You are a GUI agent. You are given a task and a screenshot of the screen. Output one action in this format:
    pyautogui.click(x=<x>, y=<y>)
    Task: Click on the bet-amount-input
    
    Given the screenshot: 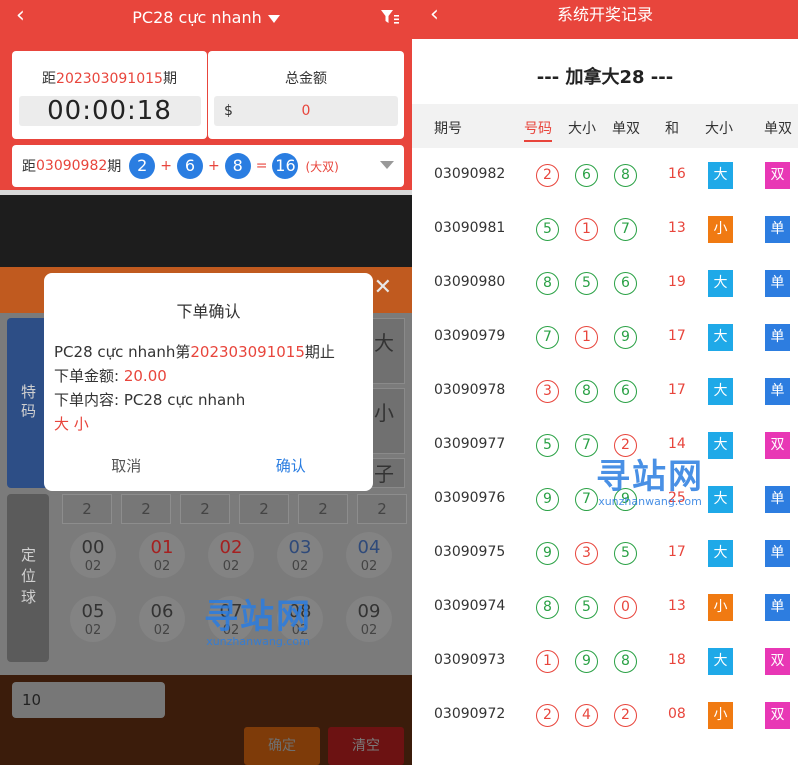 What is the action you would take?
    pyautogui.click(x=88, y=700)
    